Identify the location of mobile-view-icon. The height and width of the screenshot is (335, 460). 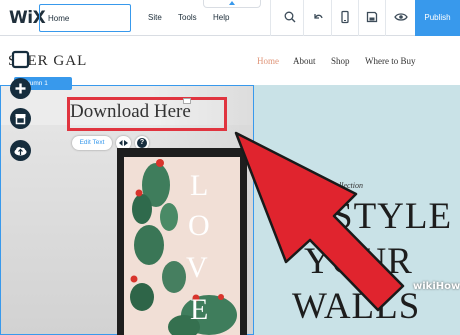
(345, 17).